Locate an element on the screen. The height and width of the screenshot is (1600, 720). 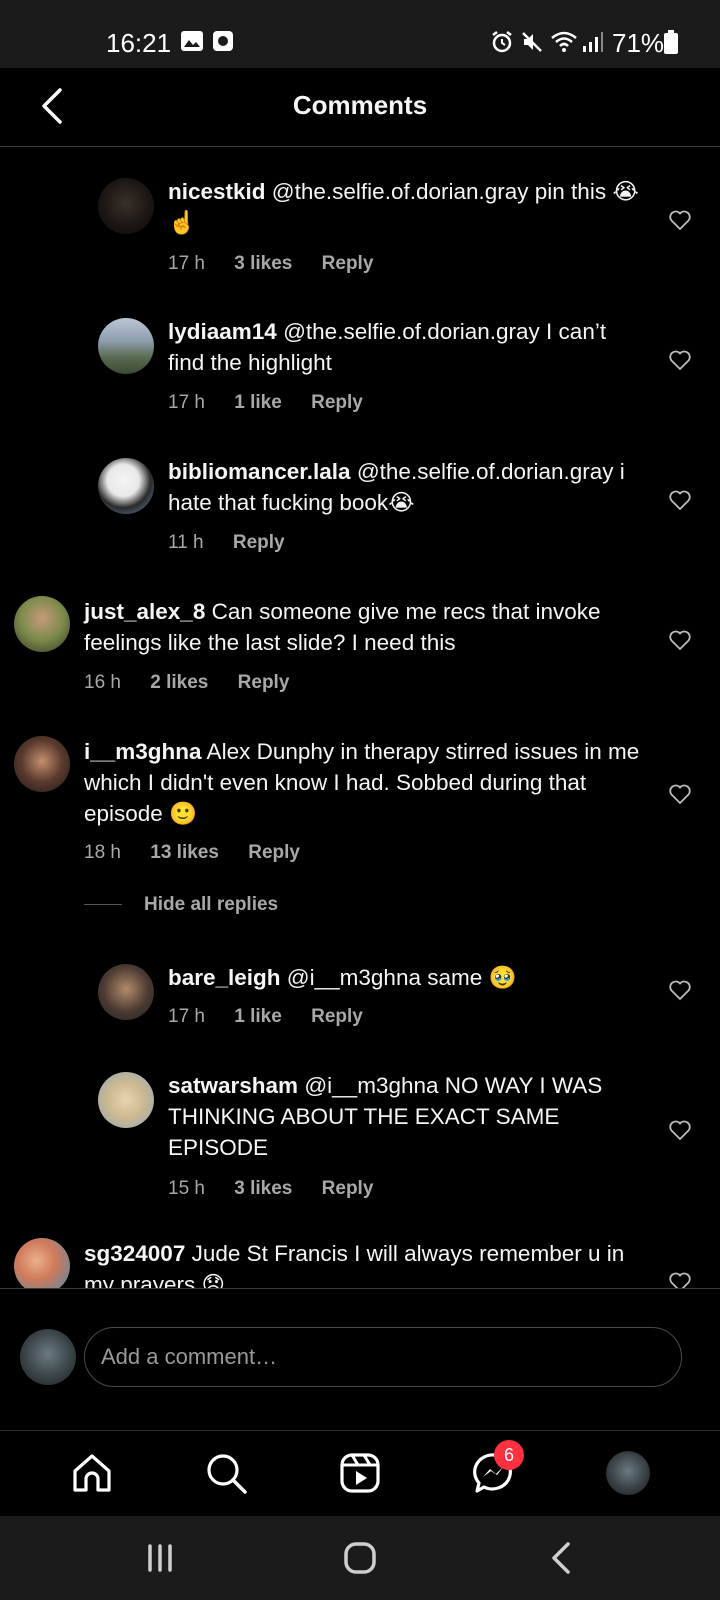
screenshot-icon is located at coordinates (223, 41).